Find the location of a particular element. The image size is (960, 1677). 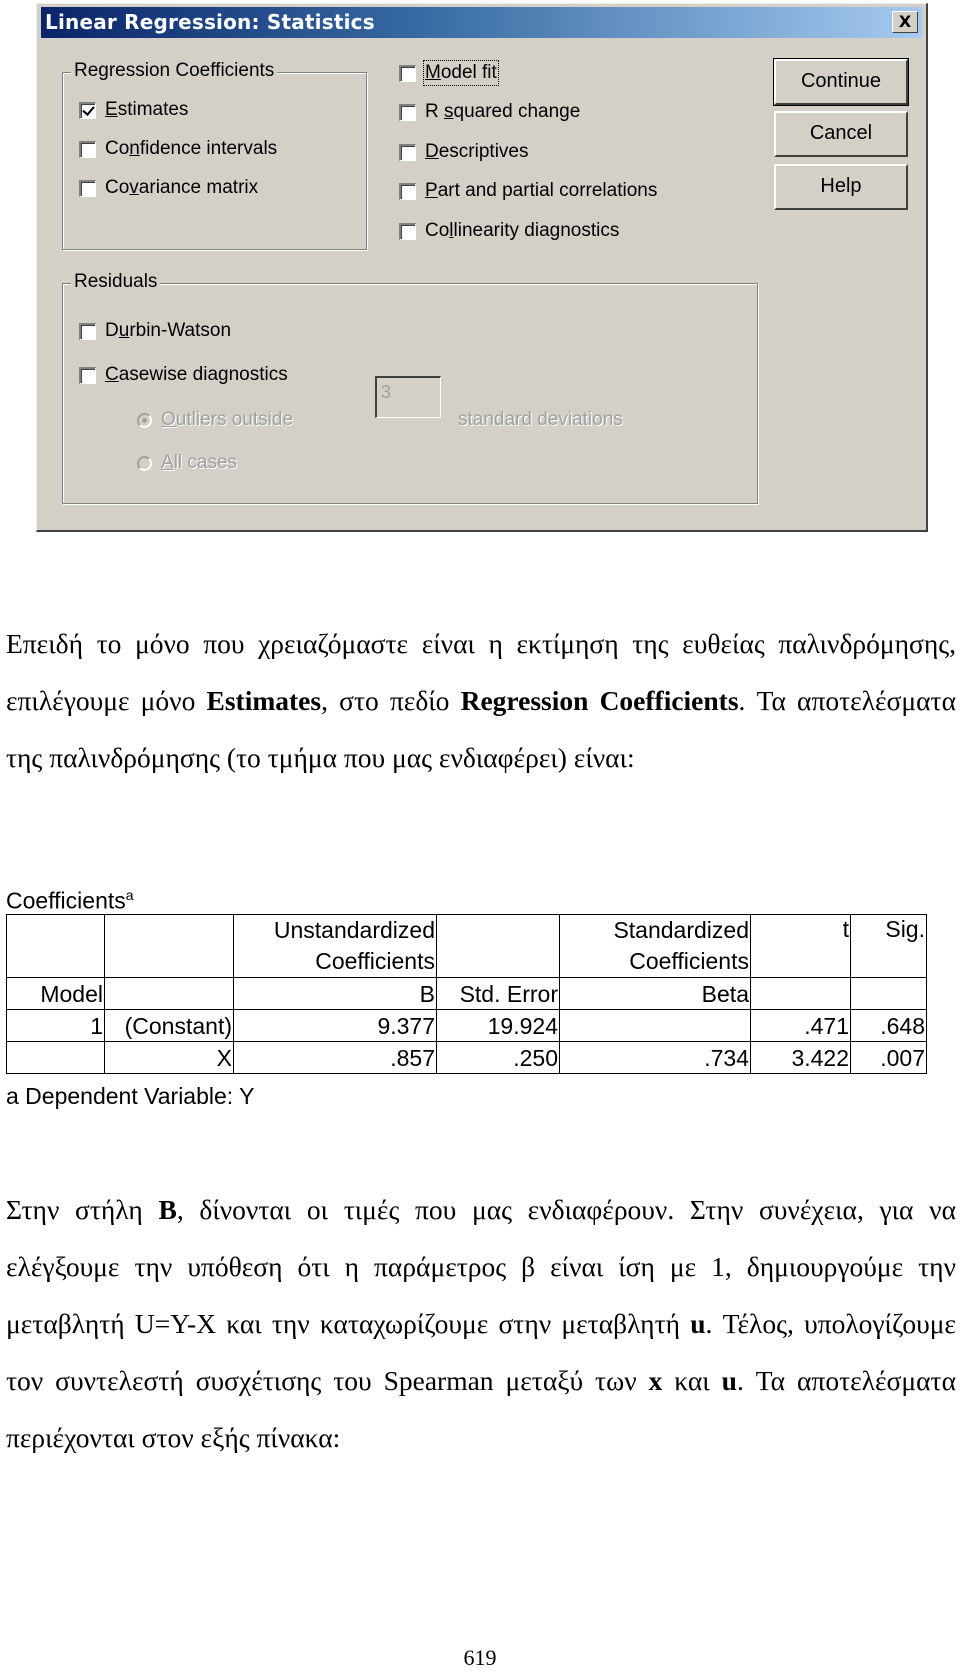

confidence-intervals-label: Confidence intervals is located at coordinates (191, 148).